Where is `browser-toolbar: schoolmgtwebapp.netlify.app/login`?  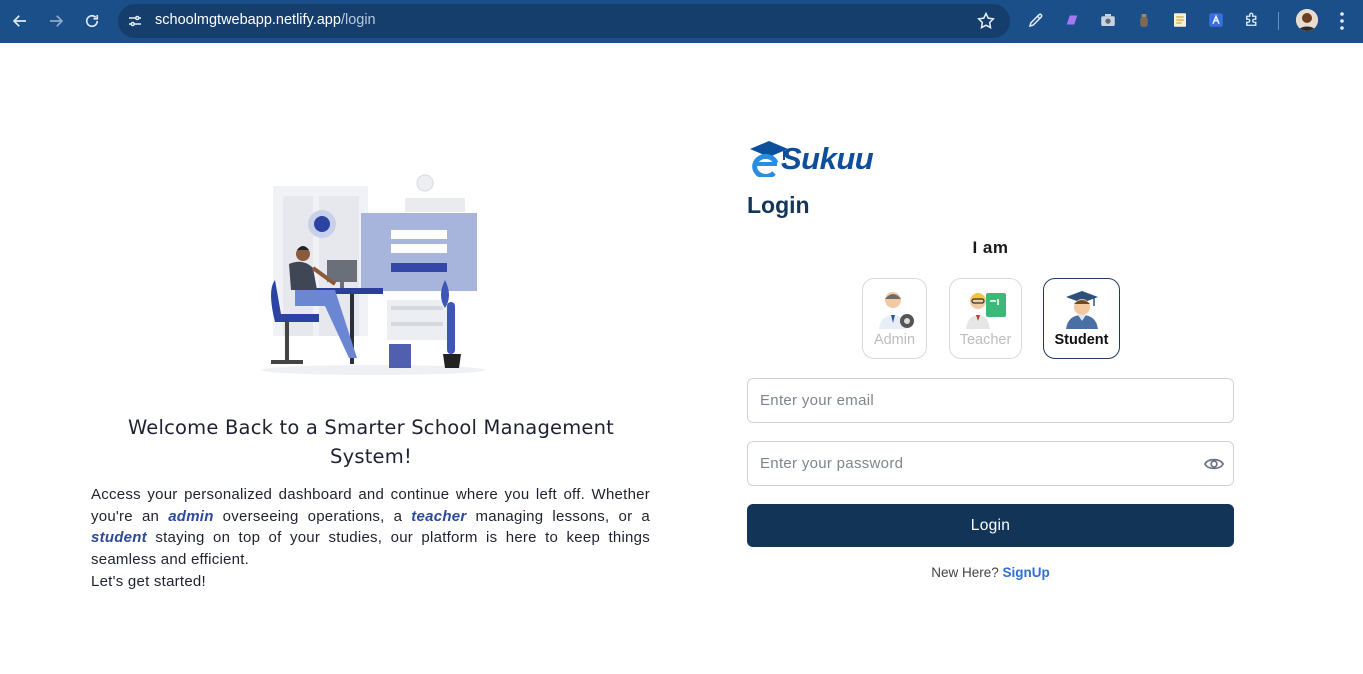
browser-toolbar: schoolmgtwebapp.netlify.app/login is located at coordinates (681, 21).